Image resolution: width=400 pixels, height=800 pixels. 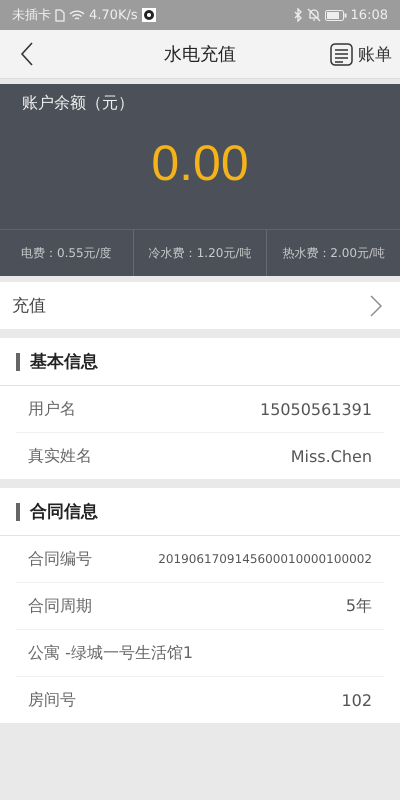 What do you see at coordinates (333, 253) in the screenshot?
I see `fee-rate: 热水费：2.00元/吨` at bounding box center [333, 253].